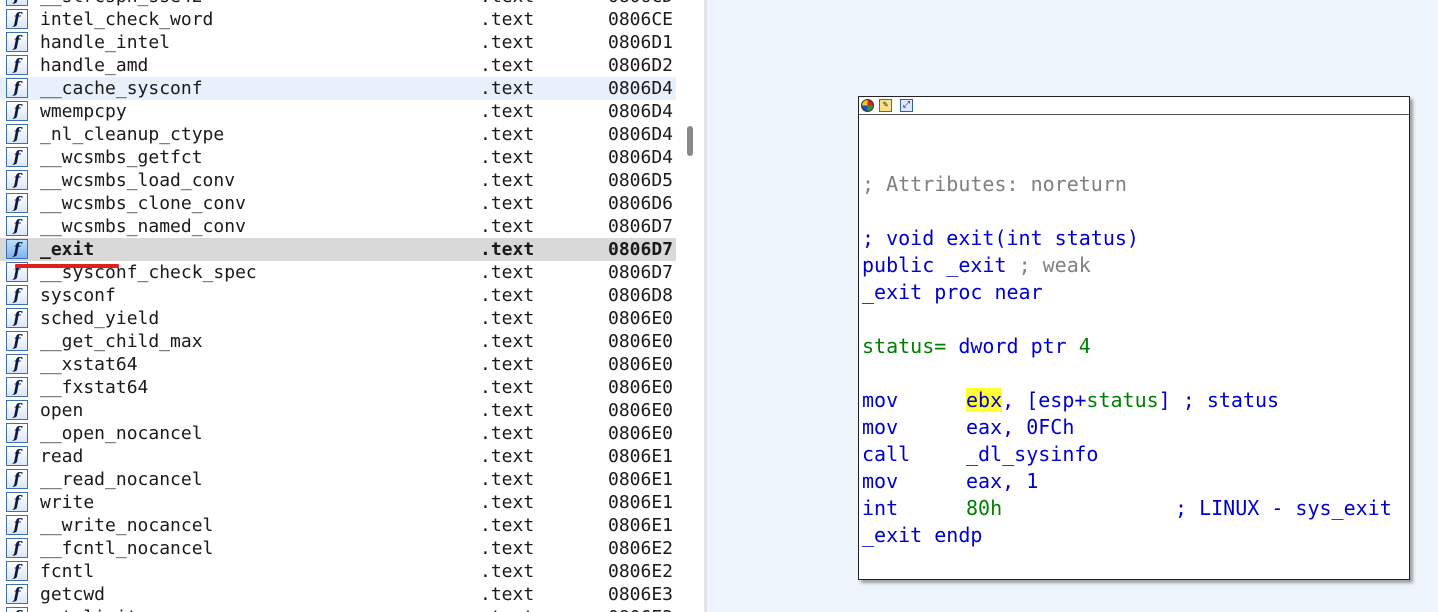 The height and width of the screenshot is (612, 1438). Describe the element at coordinates (952, 292) in the screenshot. I see `proc-declaration: _exit proc near` at that location.